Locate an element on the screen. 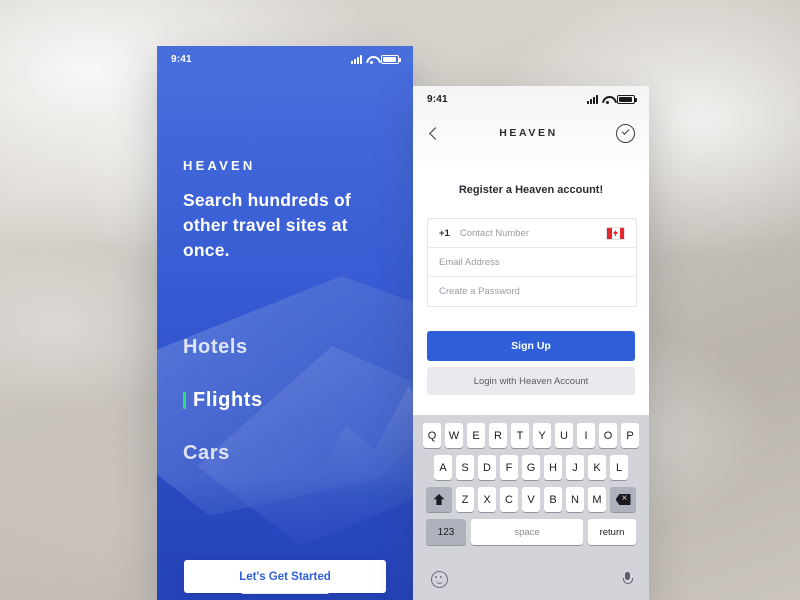 Image resolution: width=800 pixels, height=600 pixels. get-started-button: Let's Get Started is located at coordinates (285, 576).